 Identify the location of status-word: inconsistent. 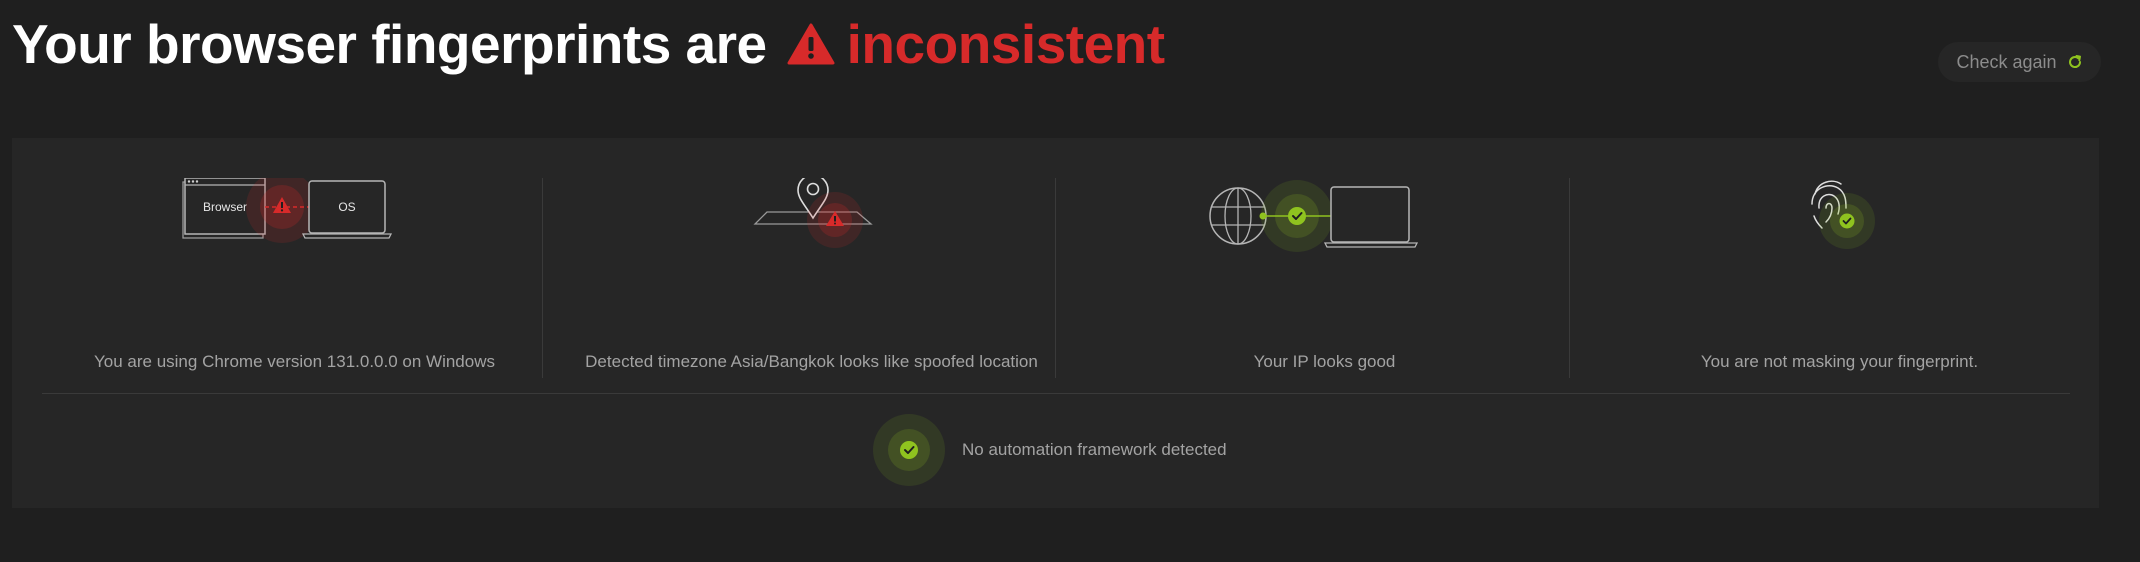
(1005, 44).